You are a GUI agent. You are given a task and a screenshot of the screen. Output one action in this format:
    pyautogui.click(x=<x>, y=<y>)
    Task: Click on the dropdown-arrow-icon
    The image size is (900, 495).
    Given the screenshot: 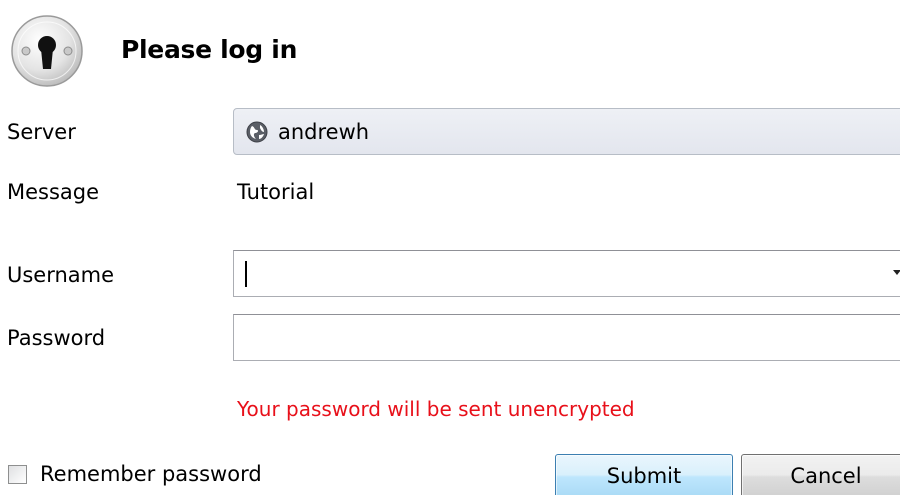 What is the action you would take?
    pyautogui.click(x=896, y=272)
    